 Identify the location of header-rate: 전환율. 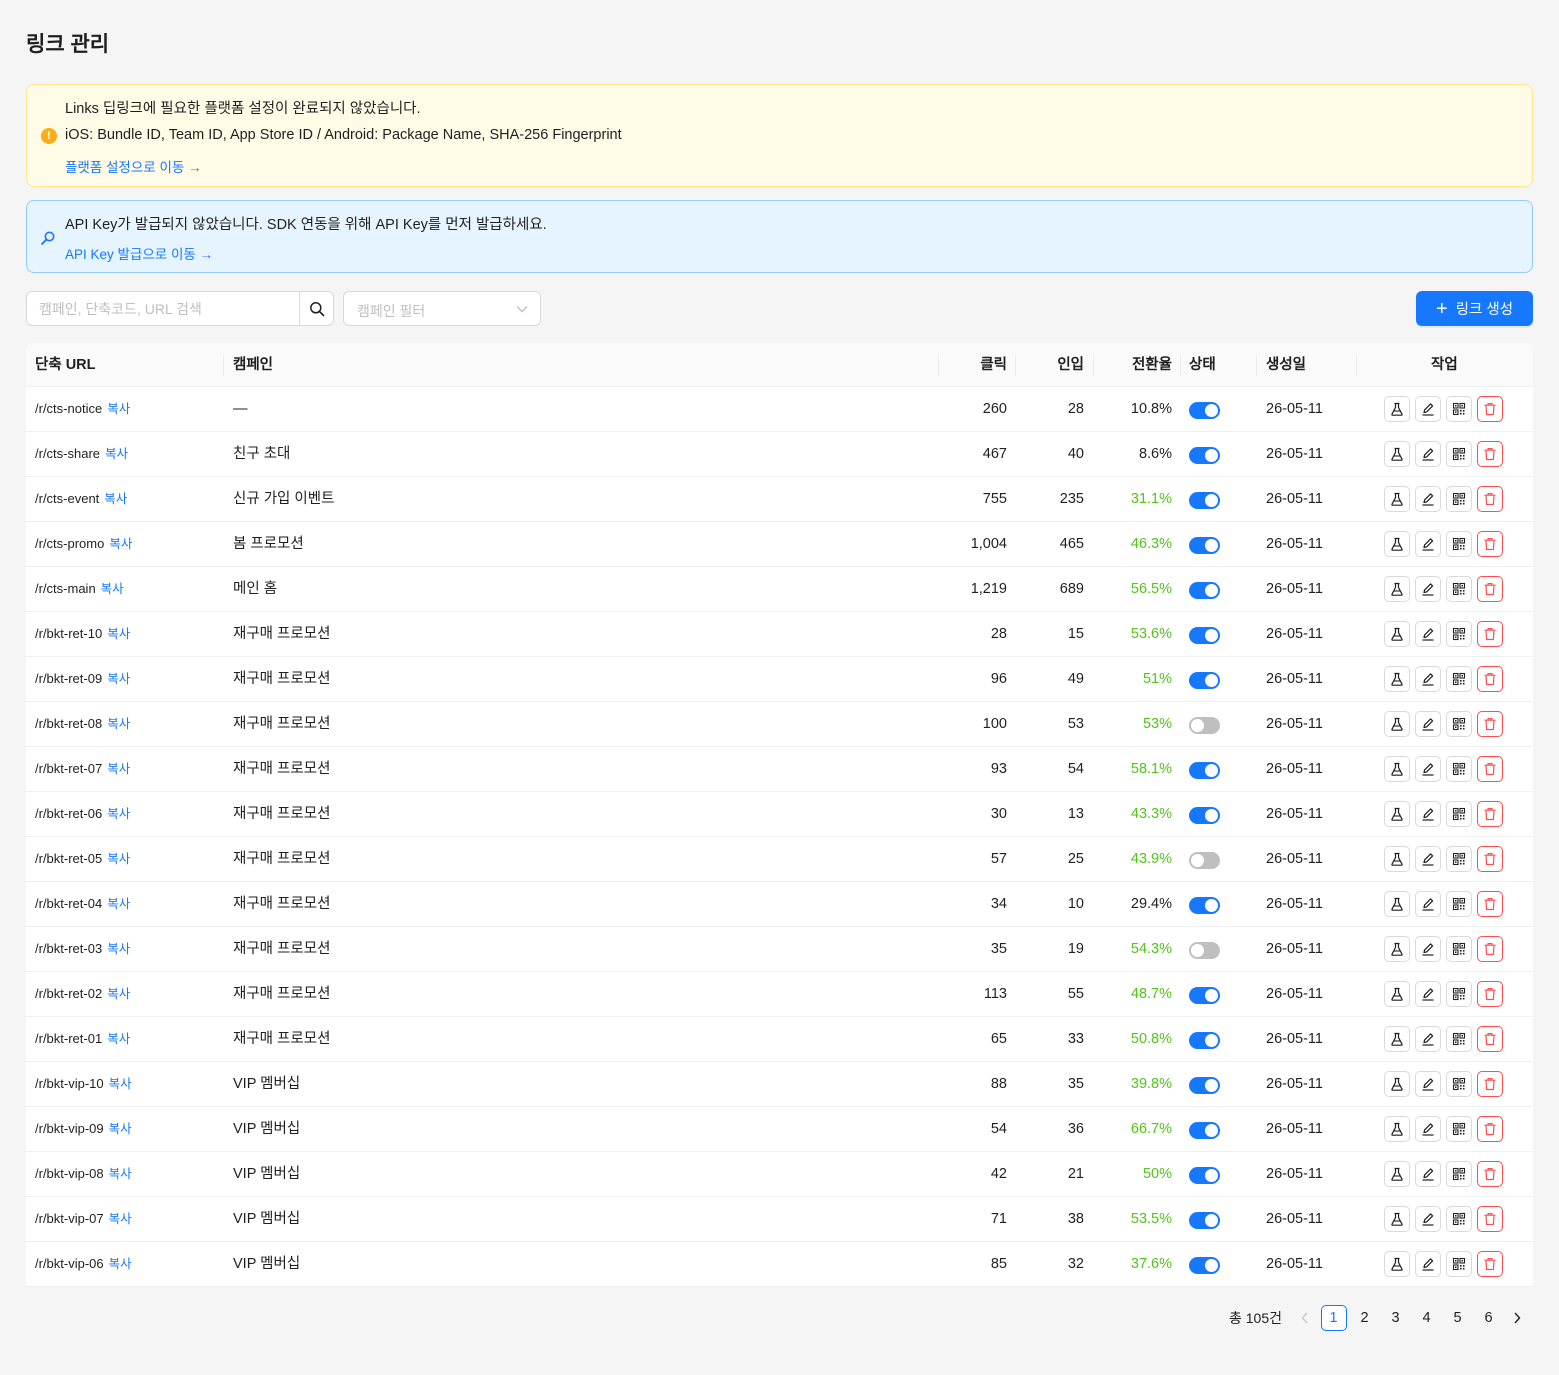
(1152, 365).